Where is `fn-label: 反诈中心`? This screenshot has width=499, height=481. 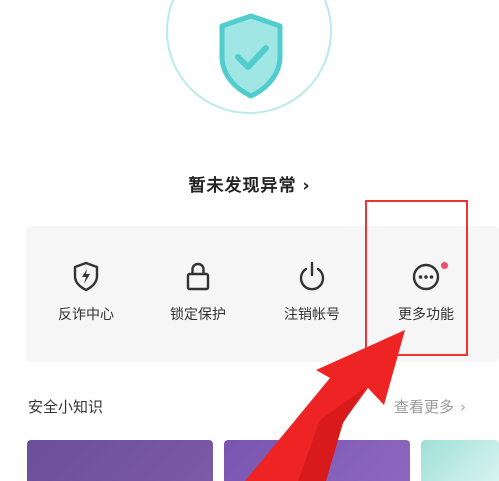 fn-label: 反诈中心 is located at coordinates (86, 315).